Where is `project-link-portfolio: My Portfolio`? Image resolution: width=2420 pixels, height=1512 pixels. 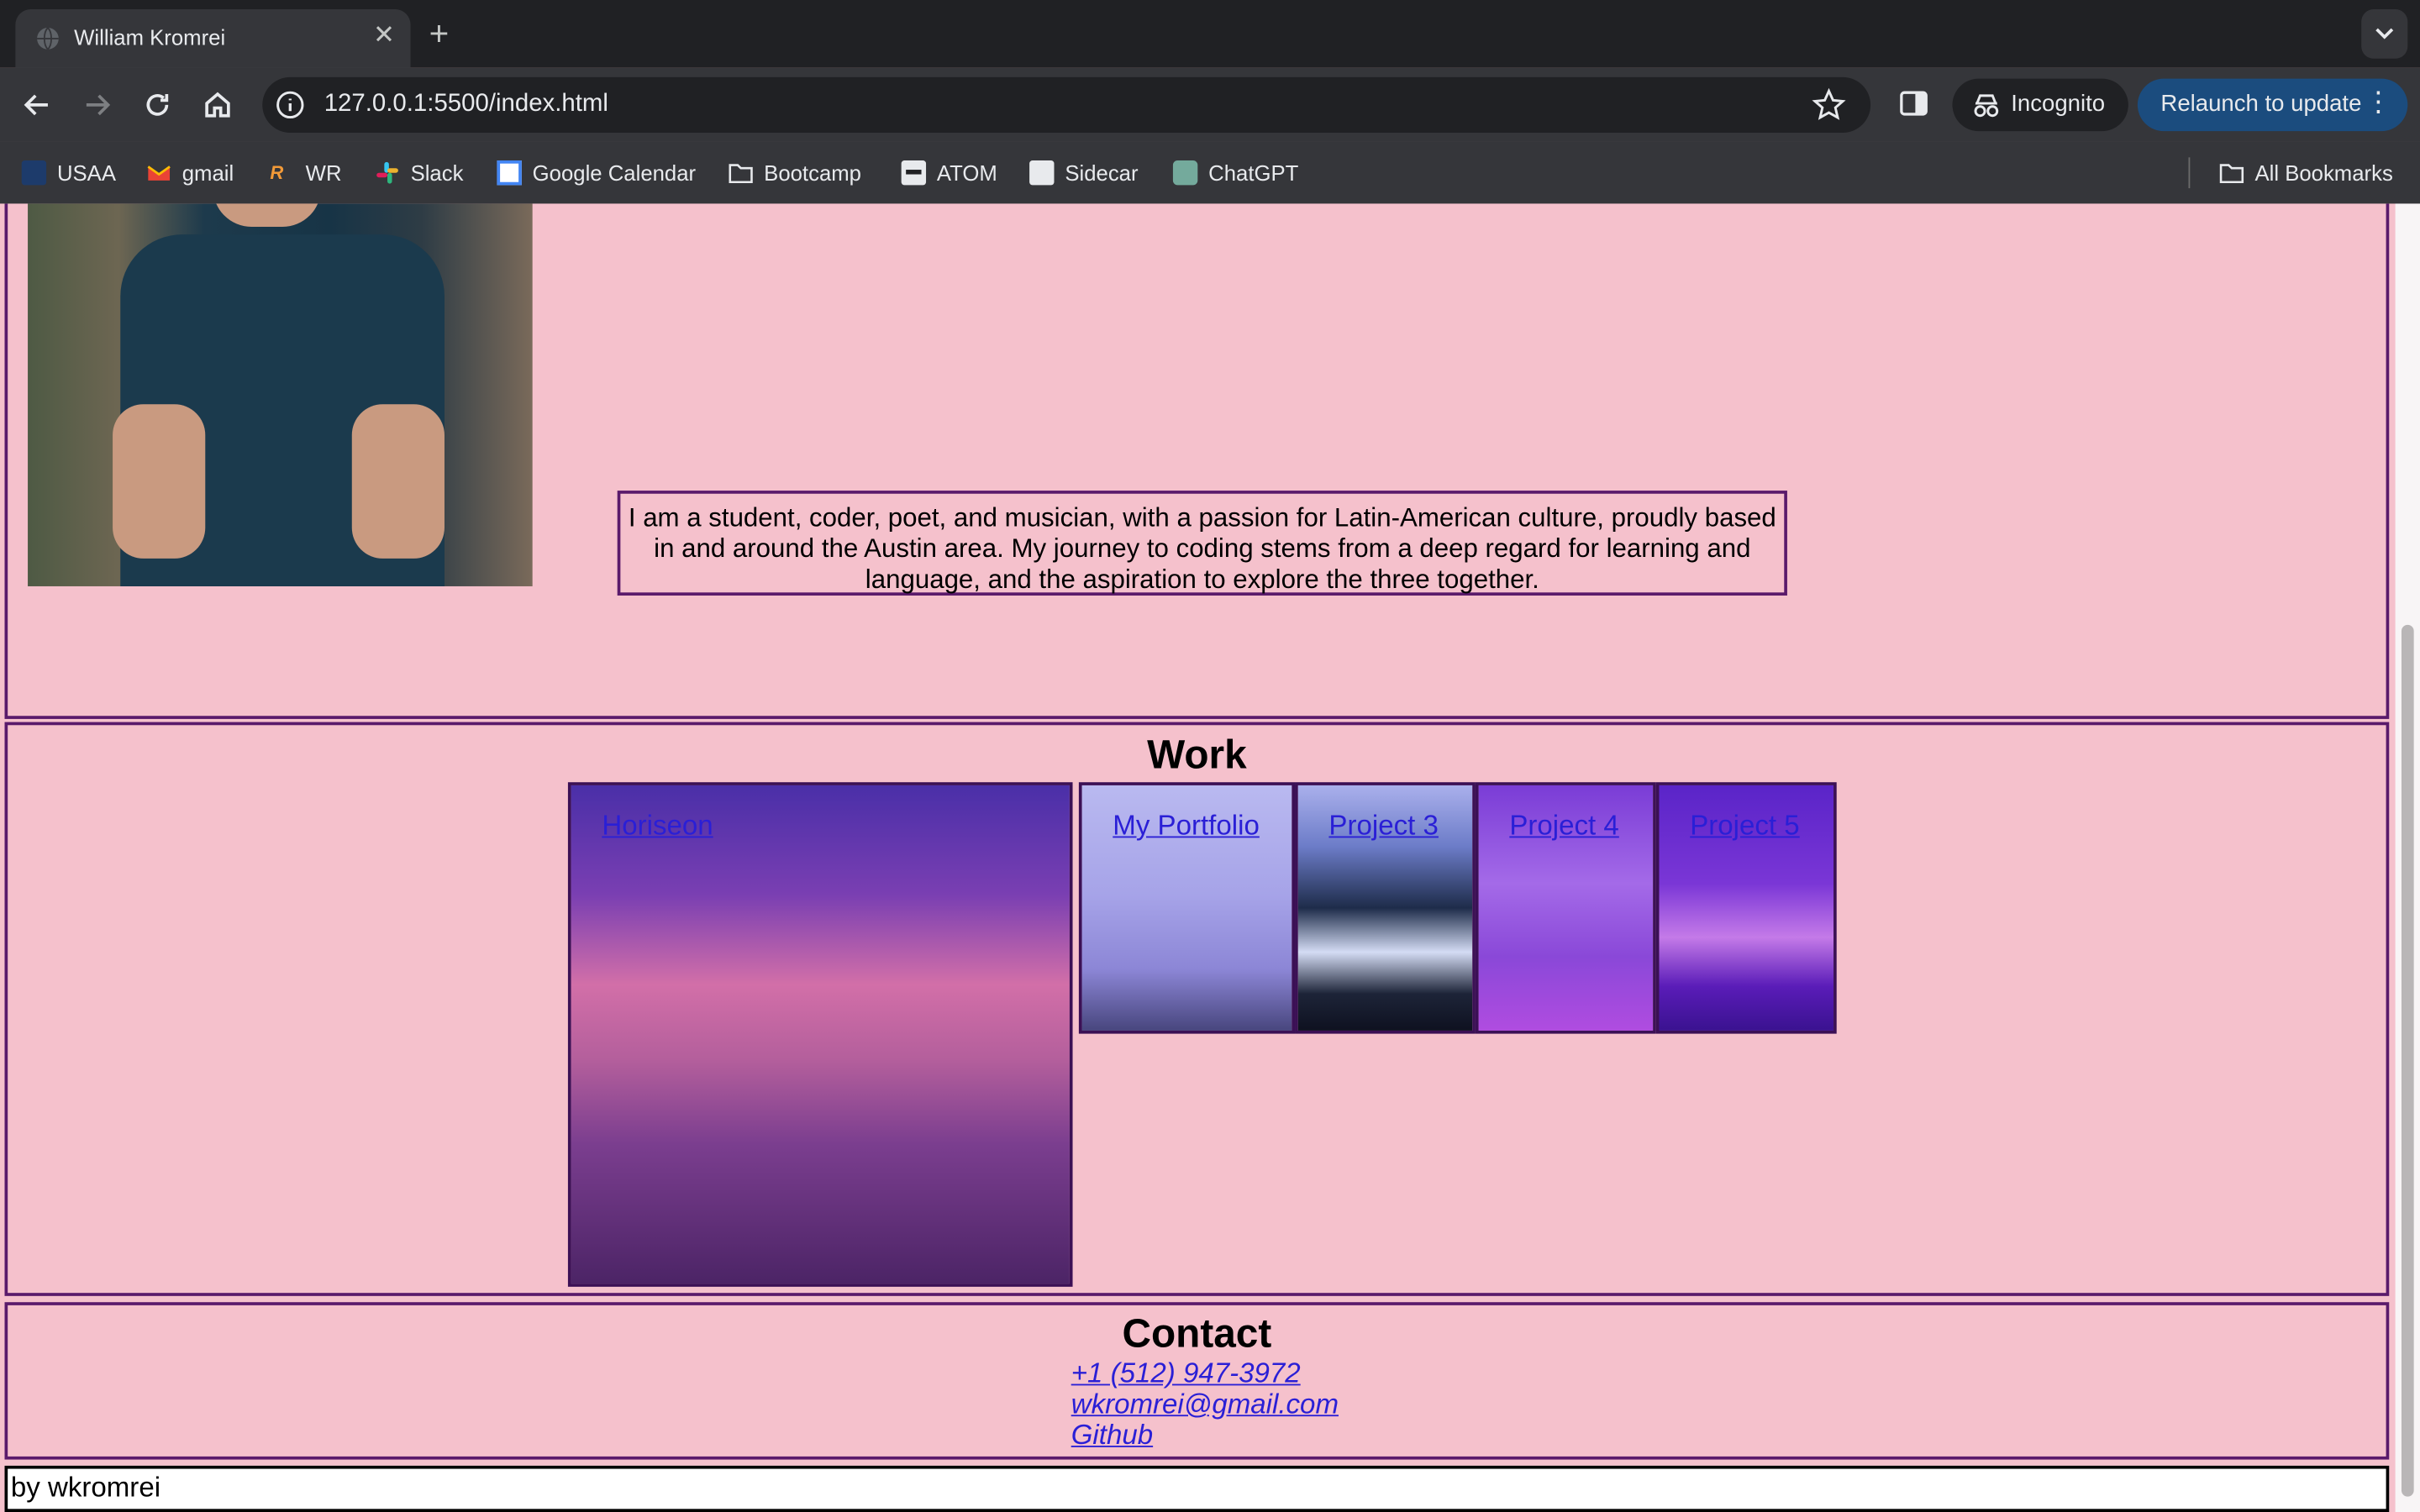
project-link-portfolio: My Portfolio is located at coordinates (1186, 826).